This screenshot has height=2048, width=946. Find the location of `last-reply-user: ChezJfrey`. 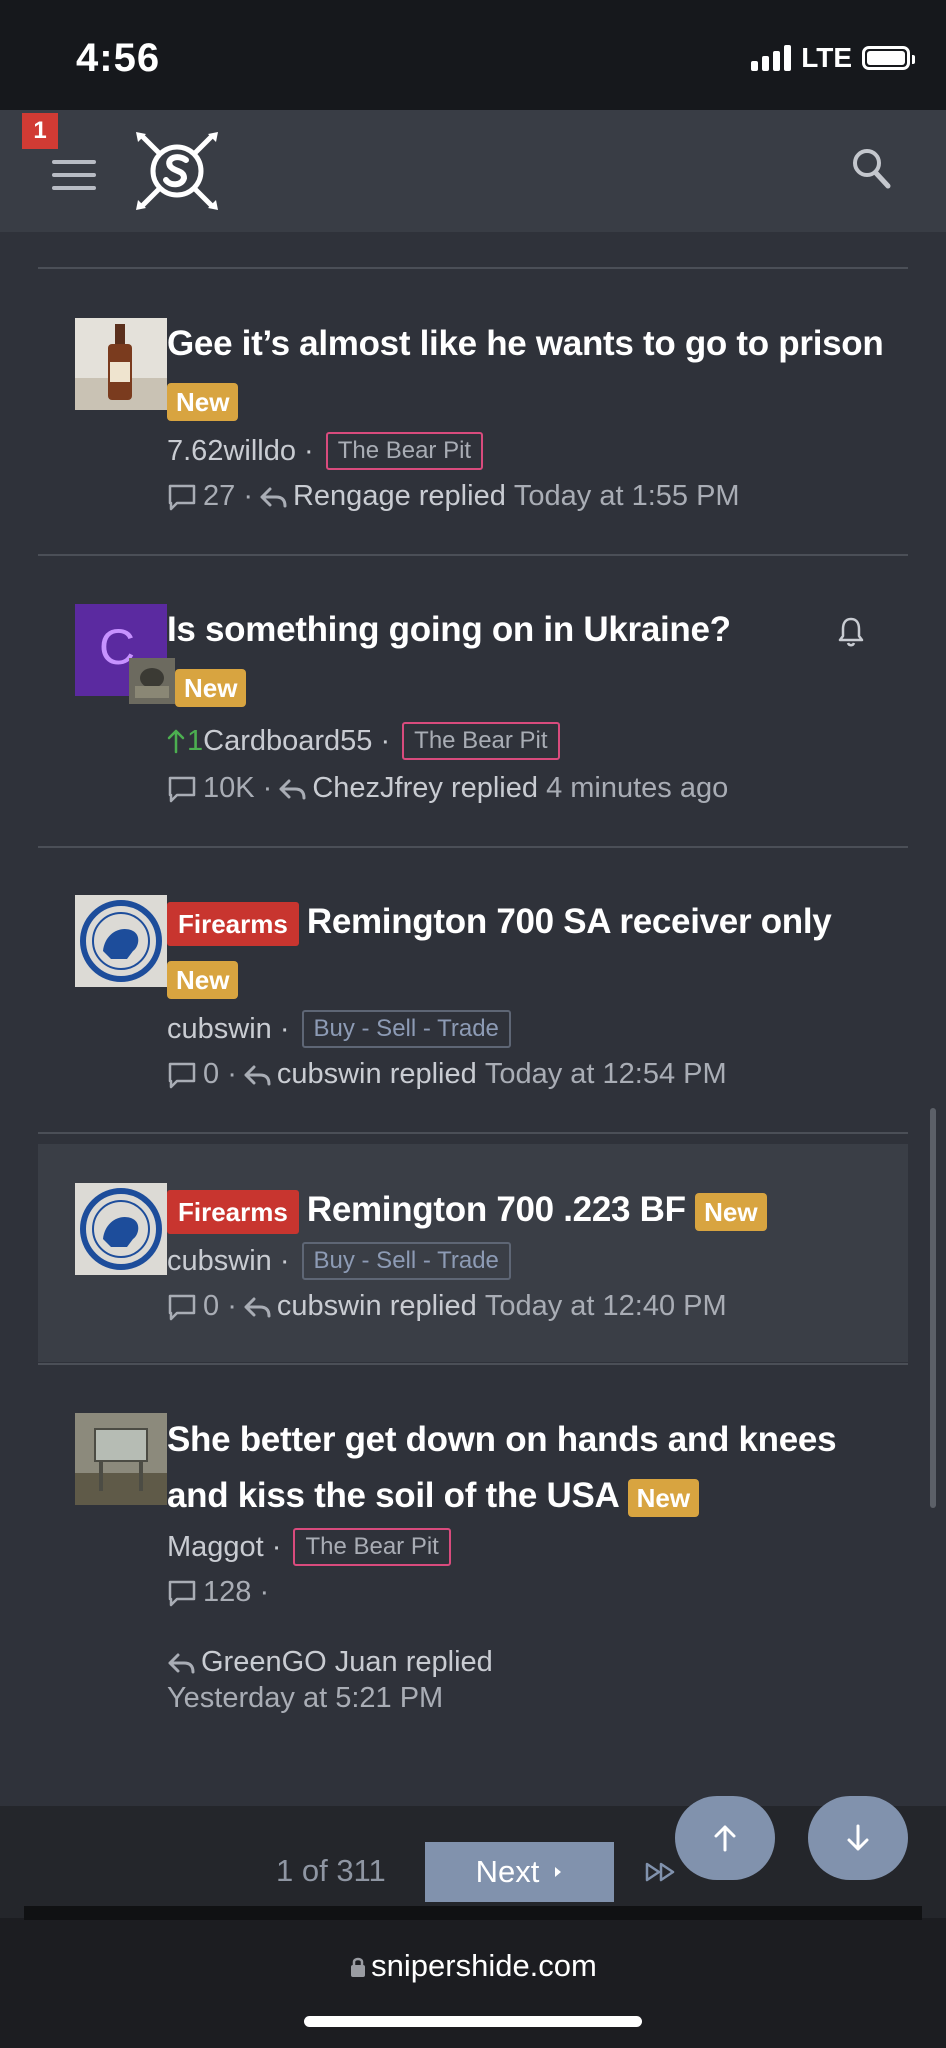

last-reply-user: ChezJfrey is located at coordinates (377, 788).